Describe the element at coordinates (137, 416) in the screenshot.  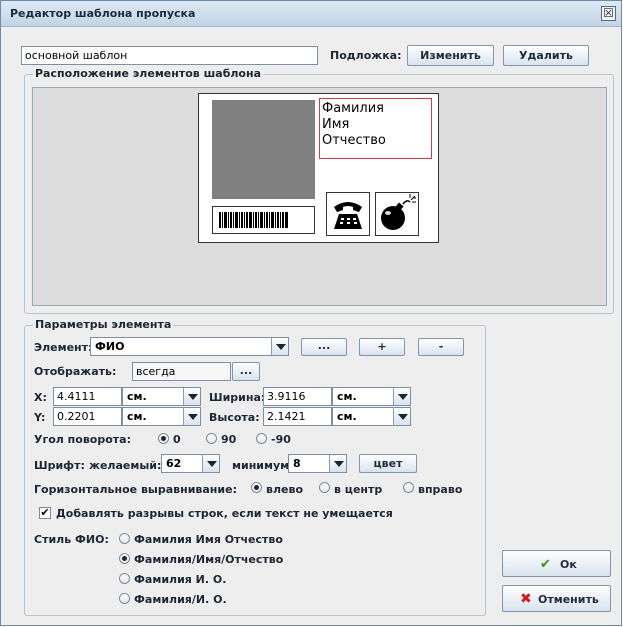
I see `y-unit-value: см.` at that location.